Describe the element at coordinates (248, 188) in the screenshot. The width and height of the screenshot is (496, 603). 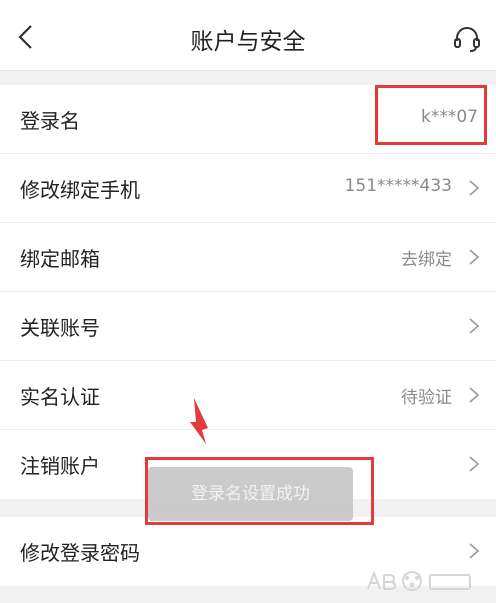
I see `row-change-phone: 修改绑定手机 151*****433` at that location.